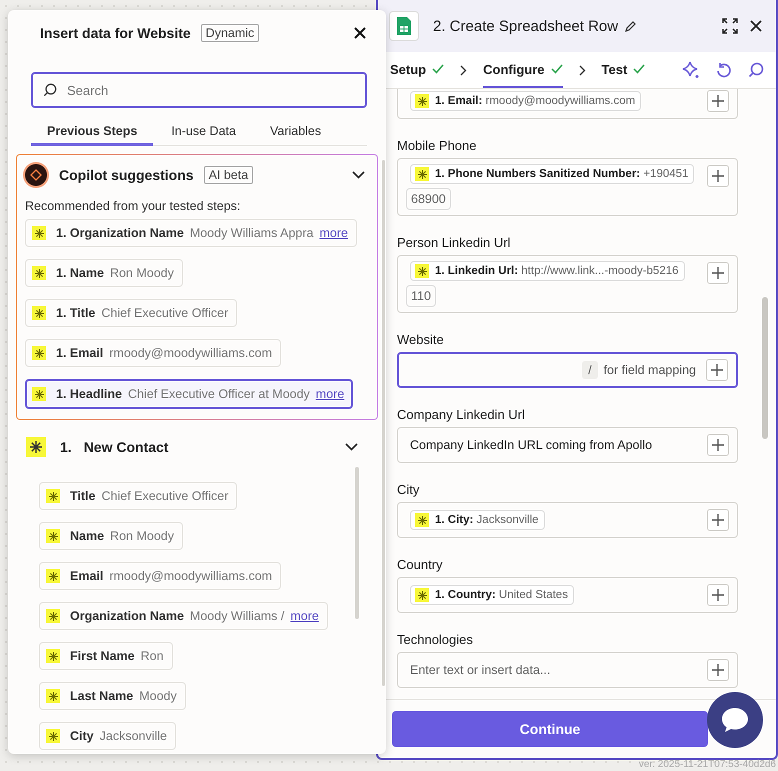 The width and height of the screenshot is (778, 771). I want to click on chip-value: Chief Executive Officer, so click(164, 496).